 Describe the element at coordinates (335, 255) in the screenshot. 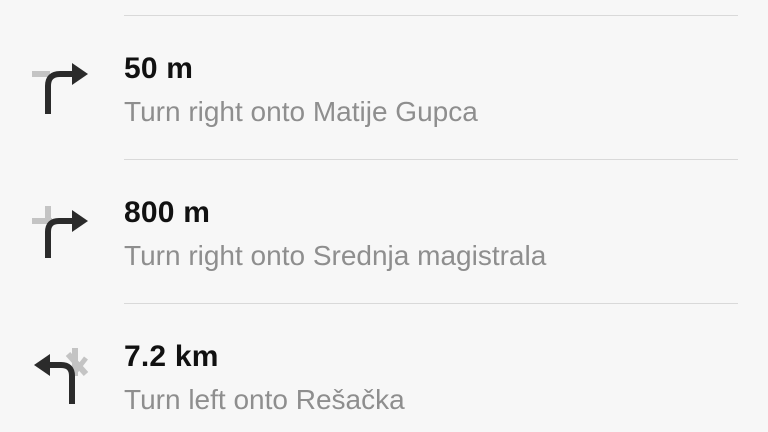

I see `step-instruction: Turn right onto Srednja magistrala` at that location.